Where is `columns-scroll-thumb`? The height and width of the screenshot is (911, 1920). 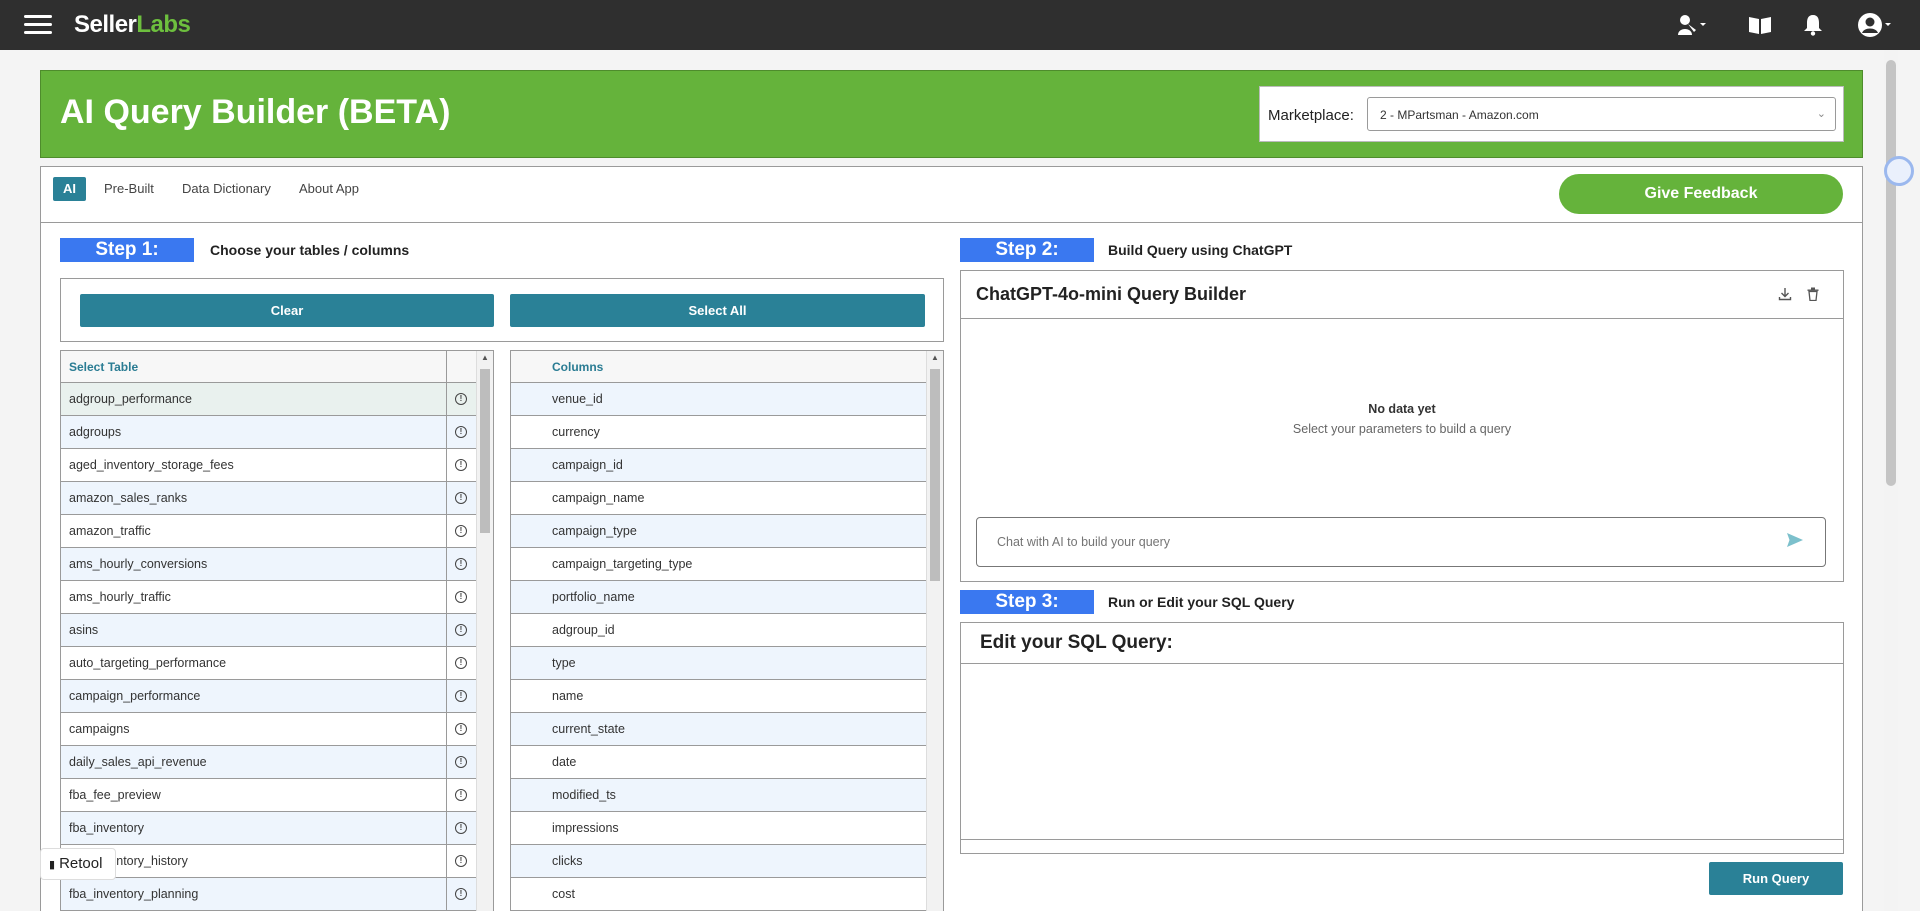 columns-scroll-thumb is located at coordinates (935, 475).